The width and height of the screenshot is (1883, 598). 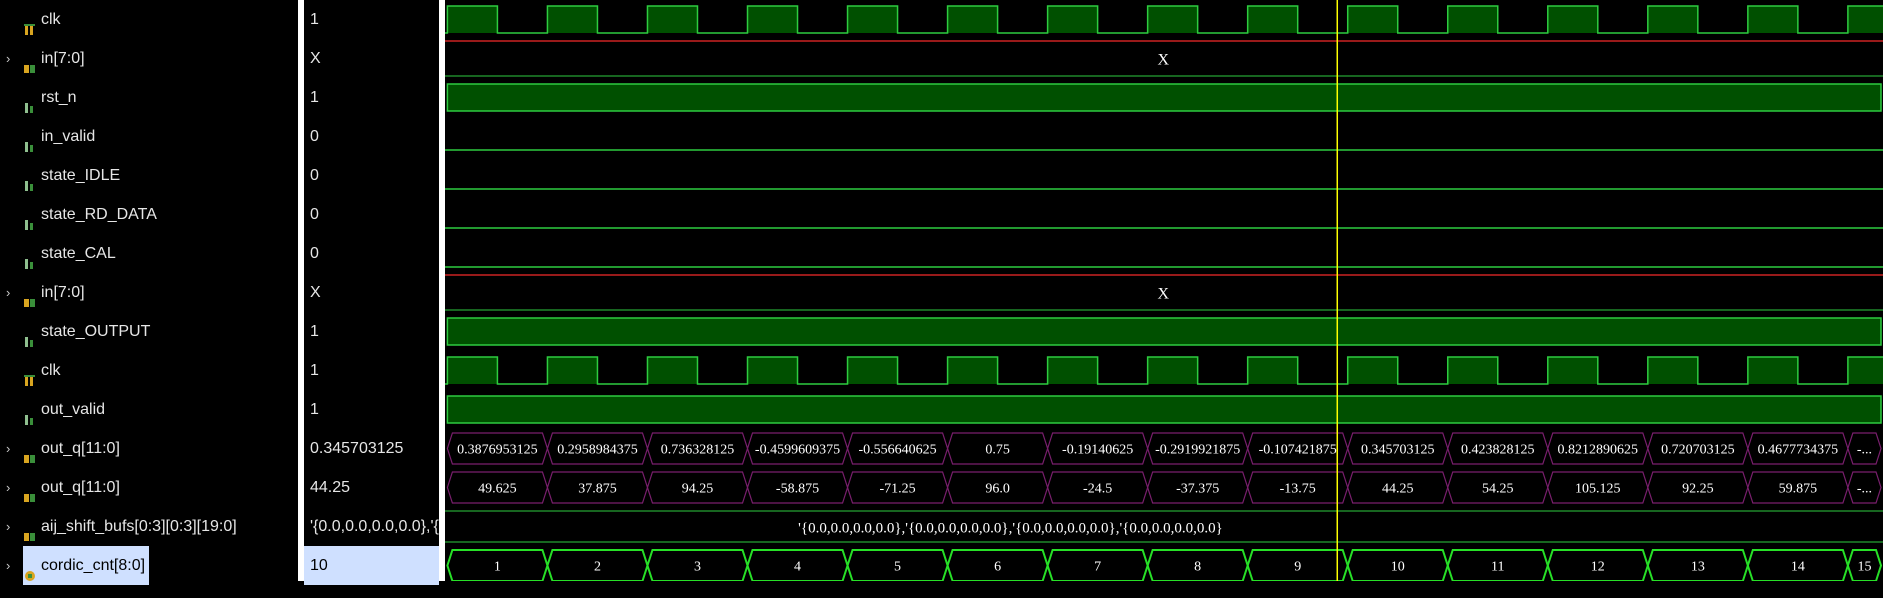 What do you see at coordinates (314, 253) in the screenshot?
I see `signal-value: 0` at bounding box center [314, 253].